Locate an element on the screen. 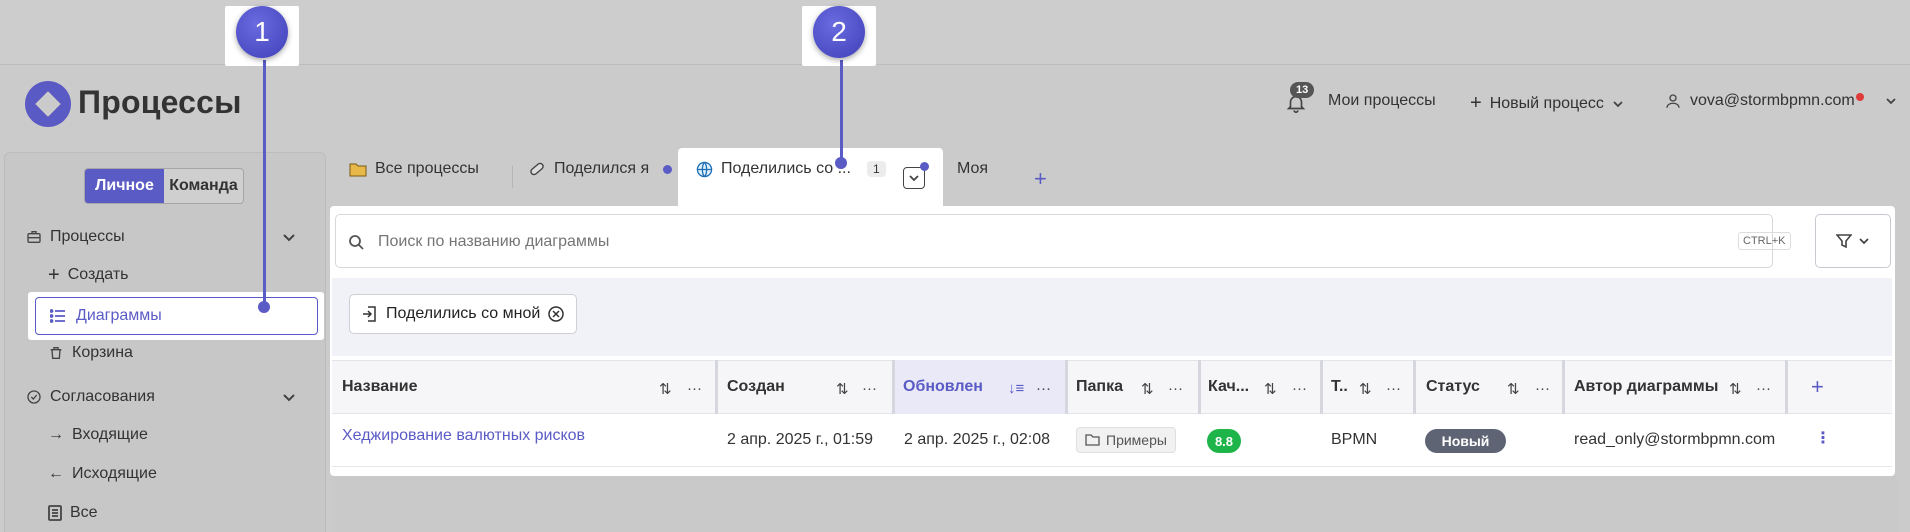 The width and height of the screenshot is (1910, 532). shortcut-hint: CTRL+K is located at coordinates (1764, 241).